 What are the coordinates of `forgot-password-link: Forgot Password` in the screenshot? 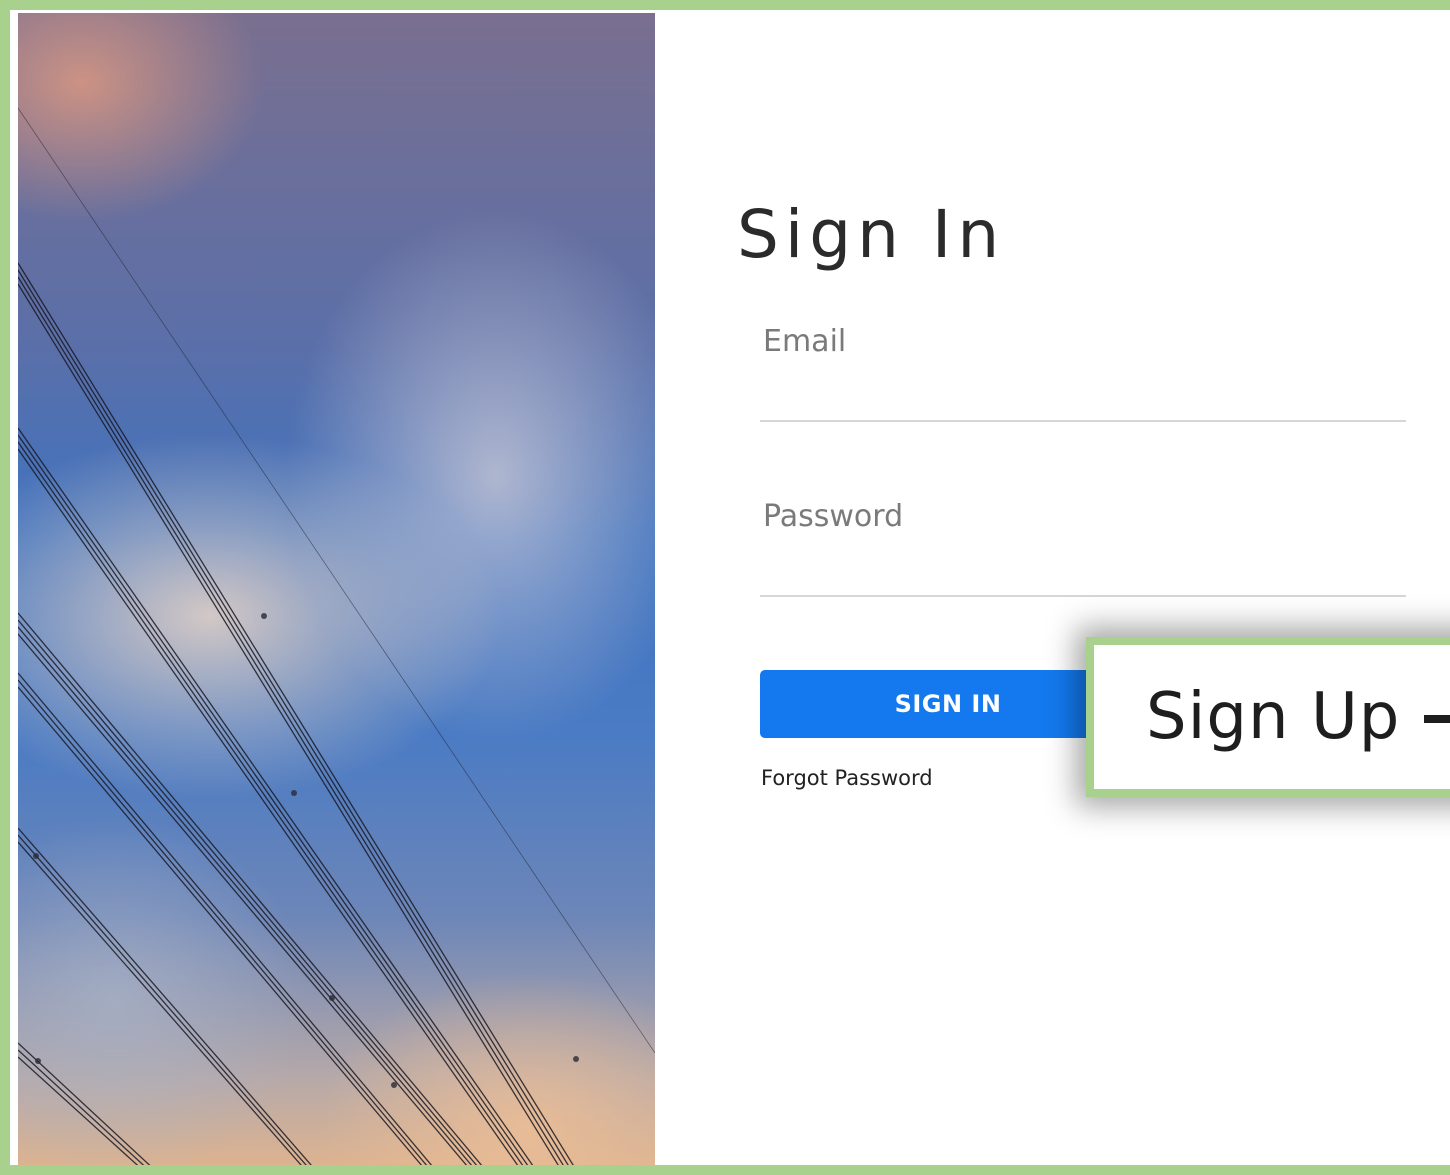 It's located at (847, 778).